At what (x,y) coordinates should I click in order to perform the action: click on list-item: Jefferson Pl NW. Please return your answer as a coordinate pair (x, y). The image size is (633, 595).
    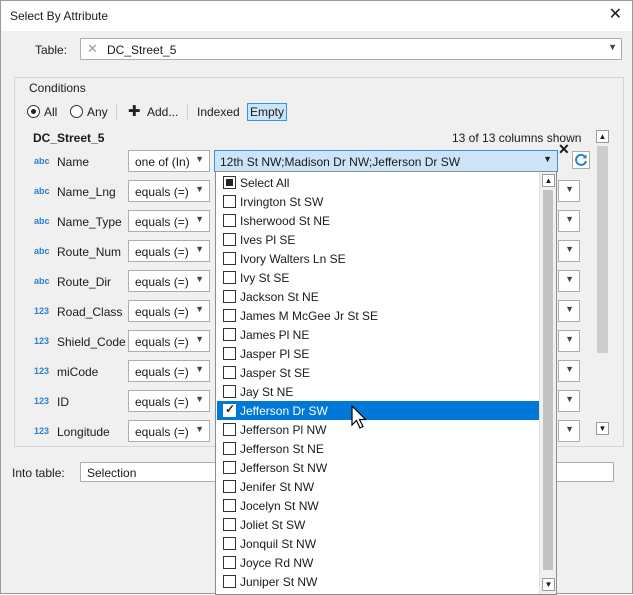
    Looking at the image, I should click on (378, 429).